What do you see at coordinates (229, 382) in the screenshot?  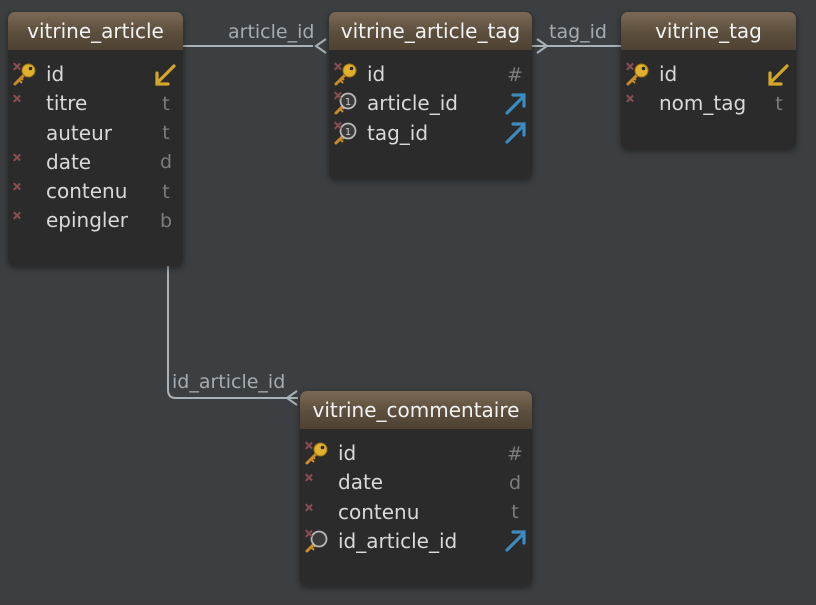 I see `link-label-id-article-id: id_article_id` at bounding box center [229, 382].